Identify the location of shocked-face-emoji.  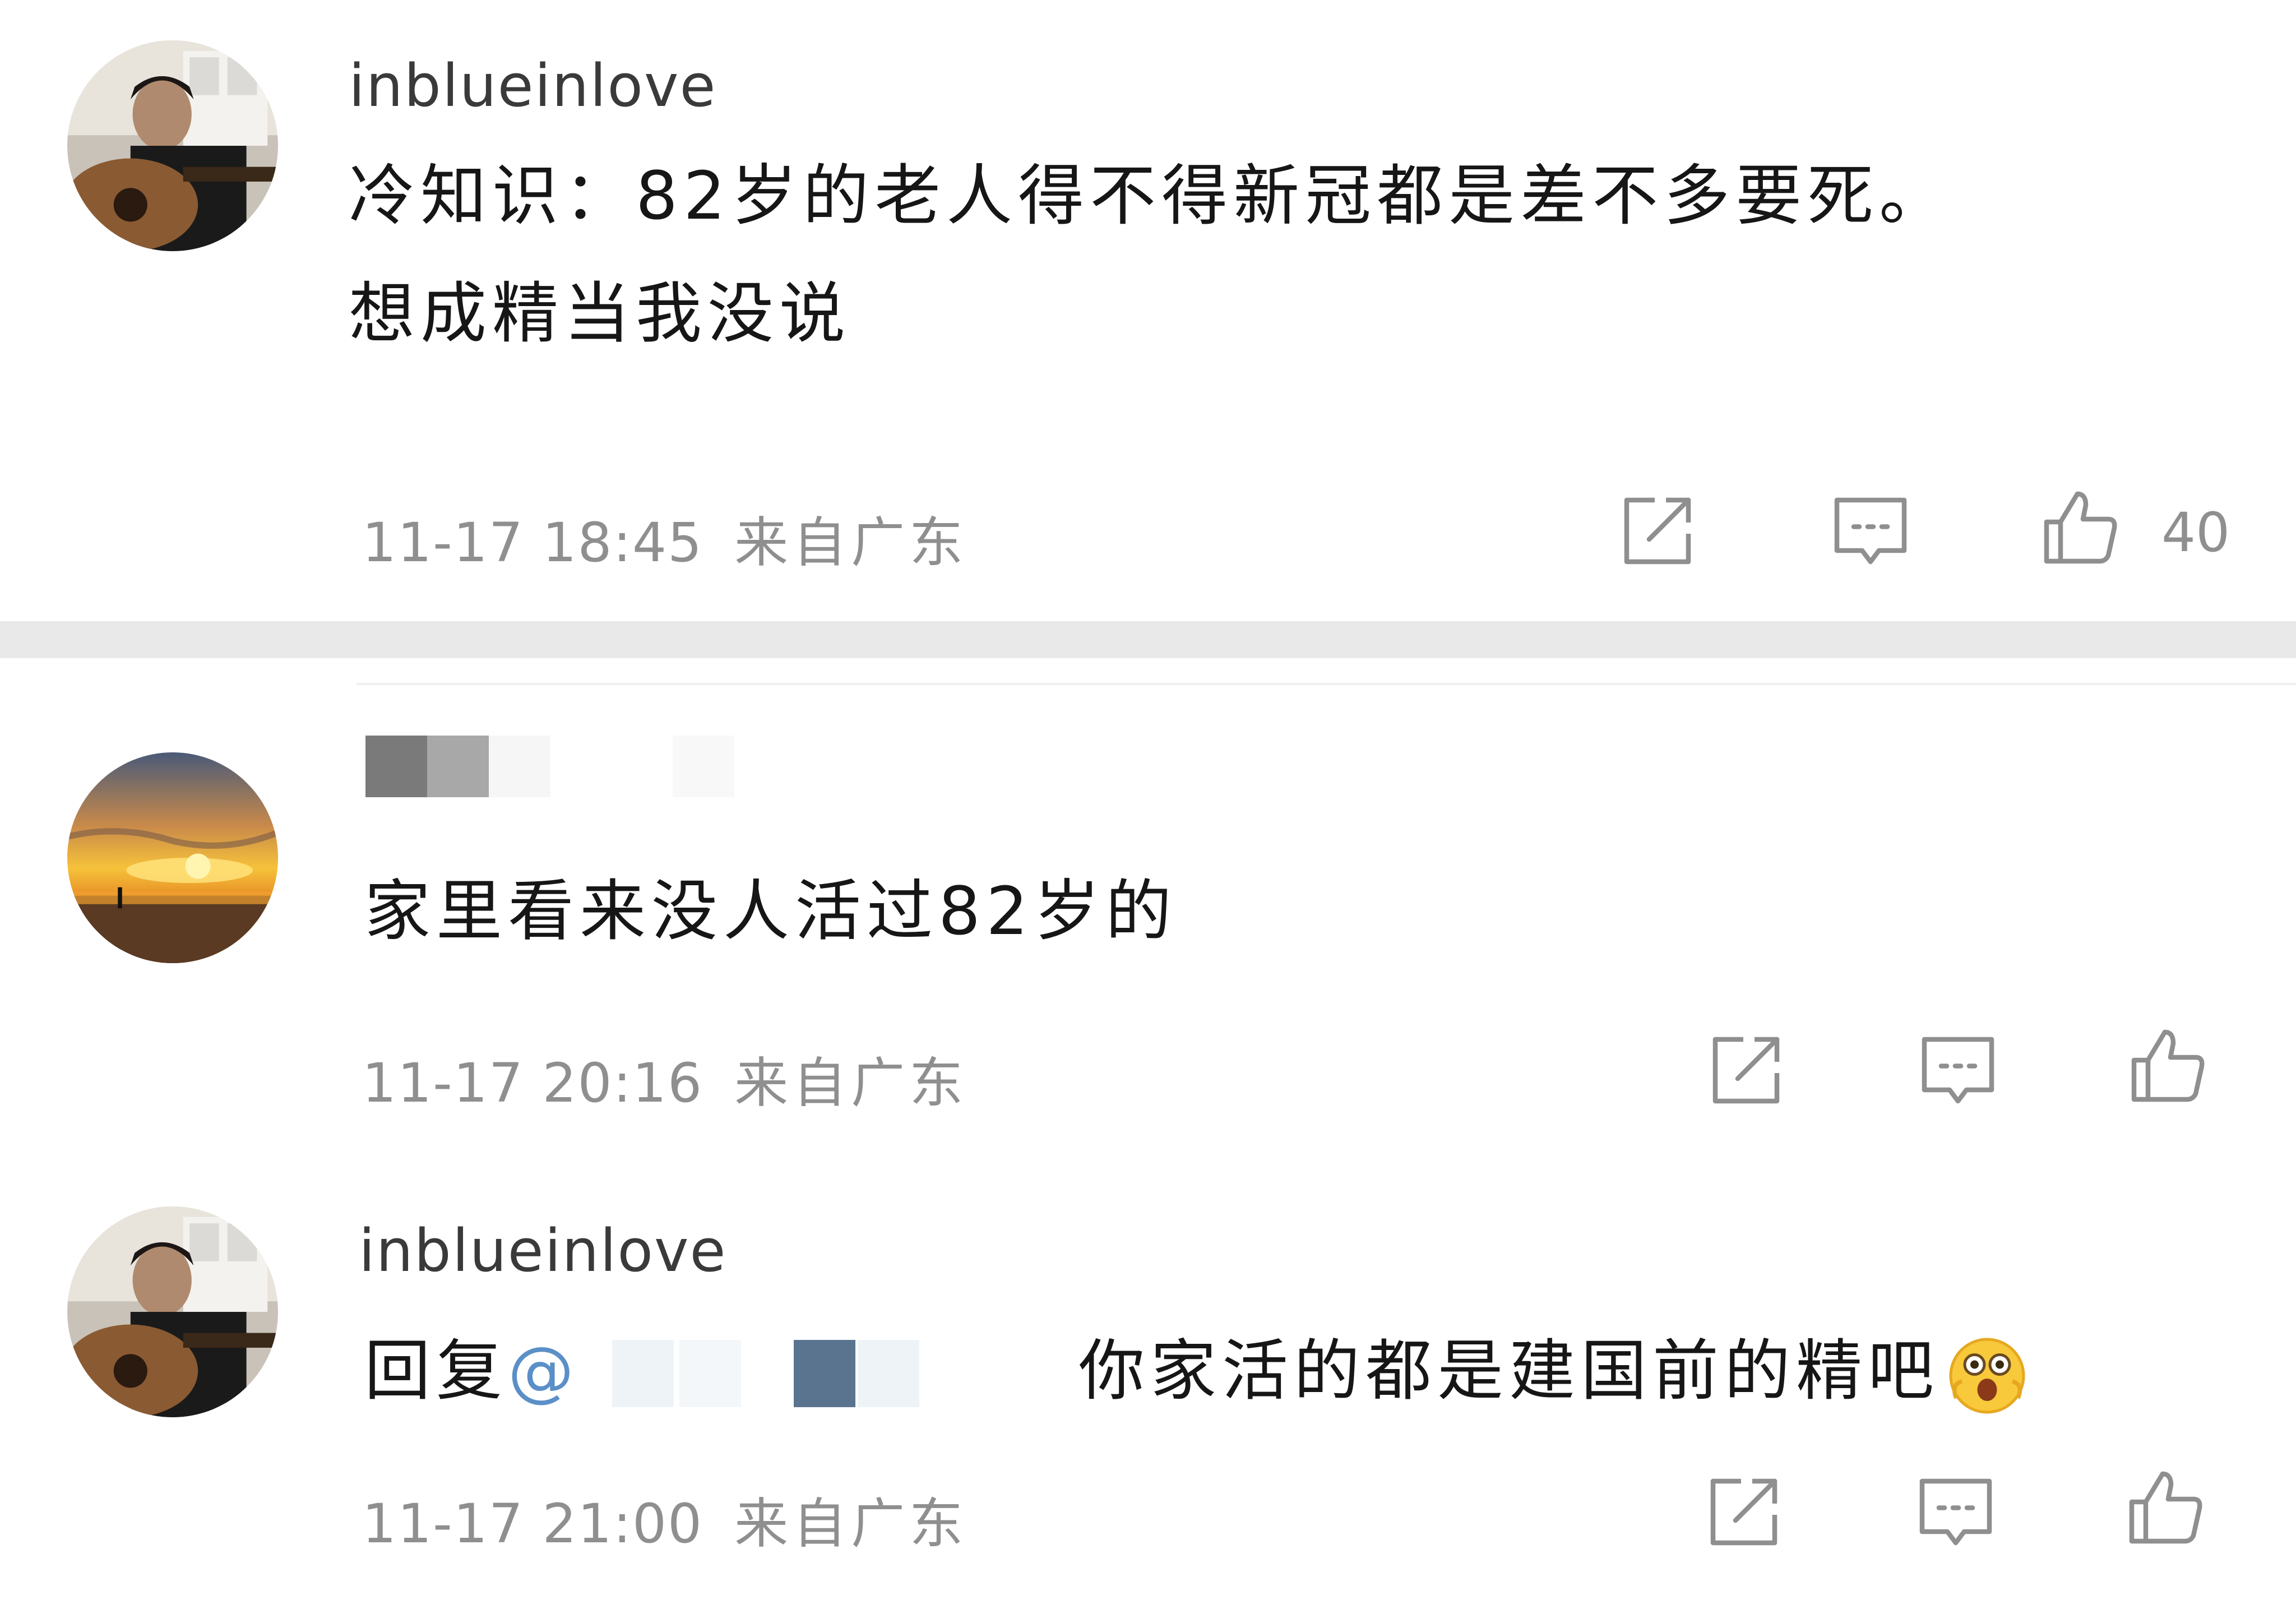
(1987, 1376).